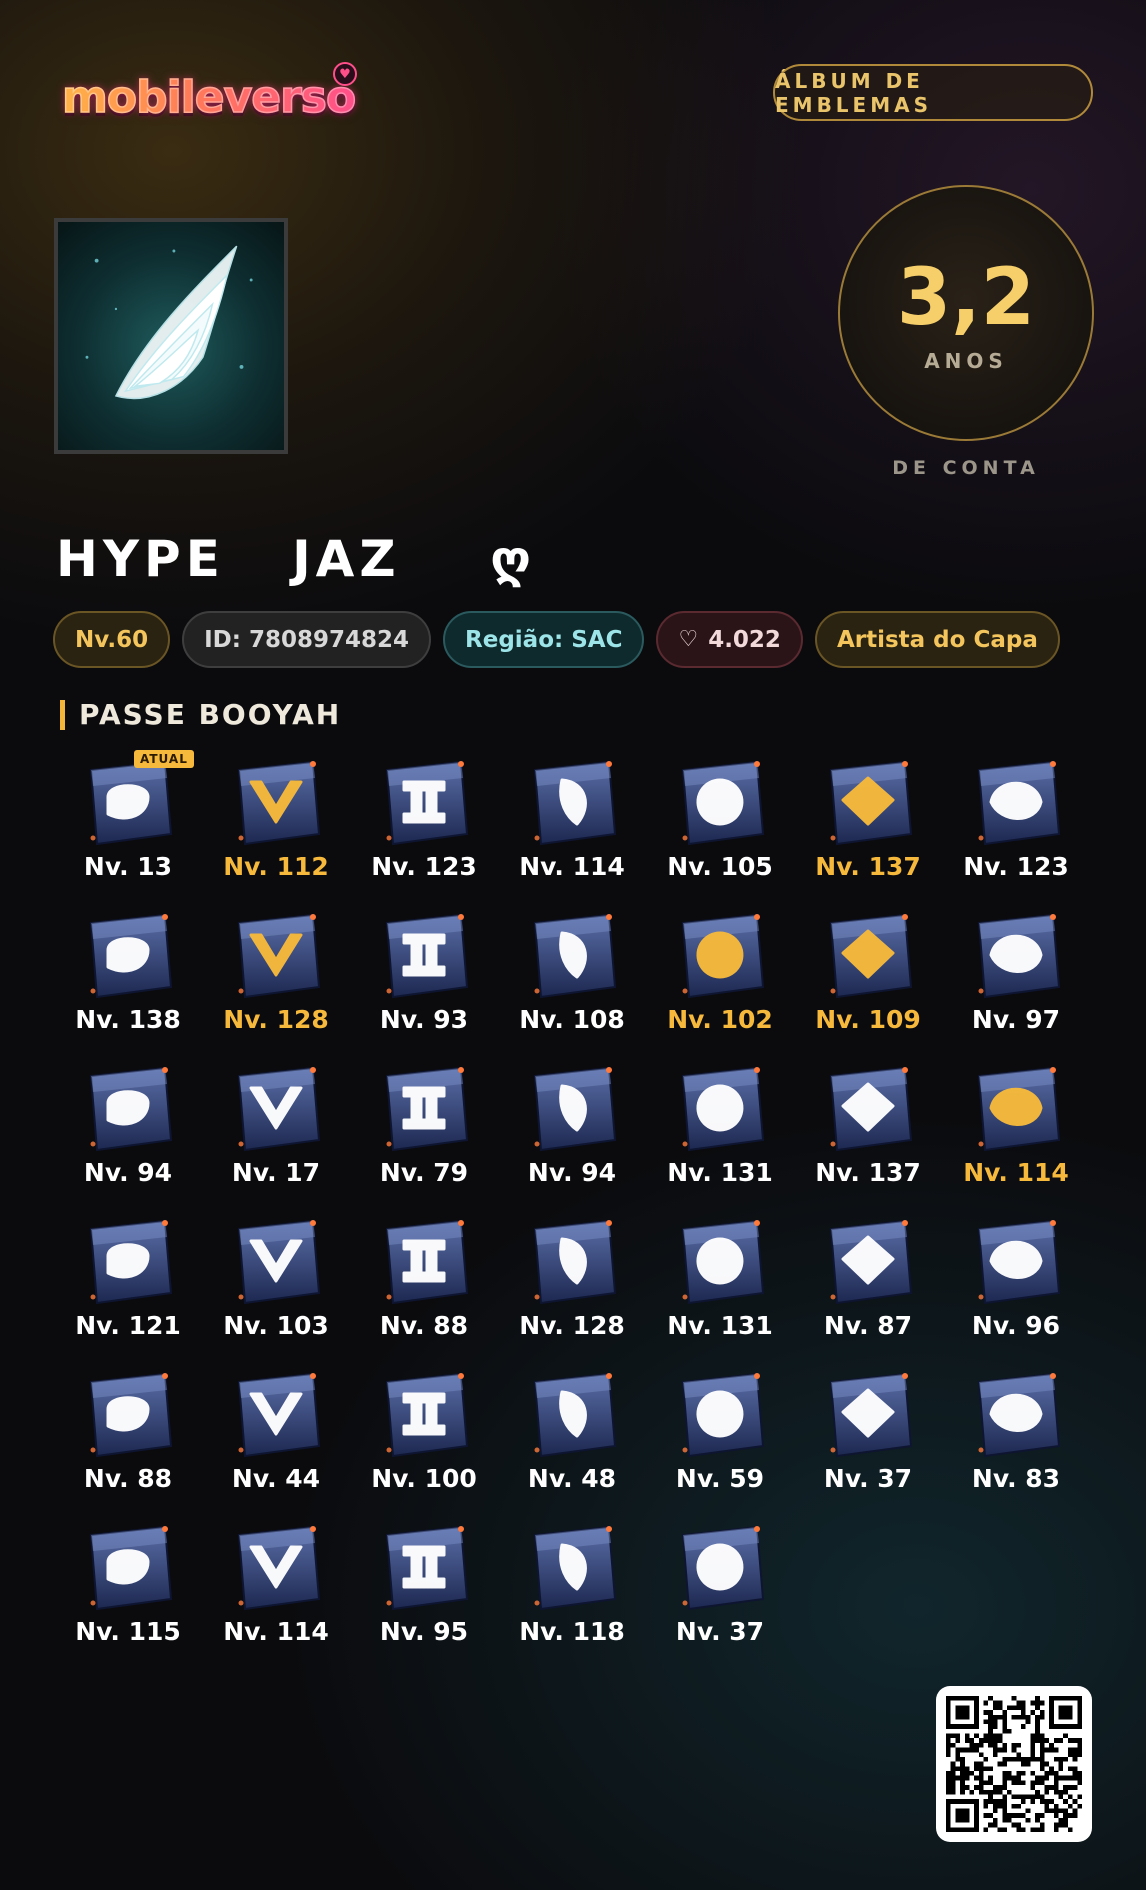 The image size is (1146, 1890). I want to click on badge-item: Nv. 59, so click(720, 1440).